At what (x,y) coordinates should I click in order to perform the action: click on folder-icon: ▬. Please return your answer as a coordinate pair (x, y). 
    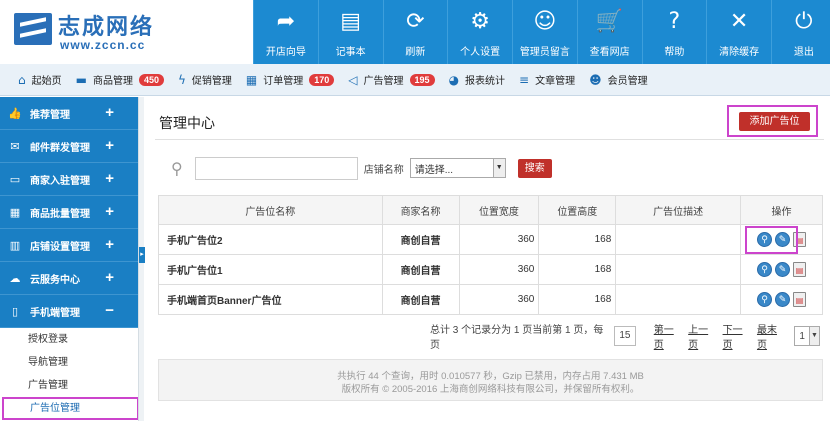
    Looking at the image, I should click on (81, 79).